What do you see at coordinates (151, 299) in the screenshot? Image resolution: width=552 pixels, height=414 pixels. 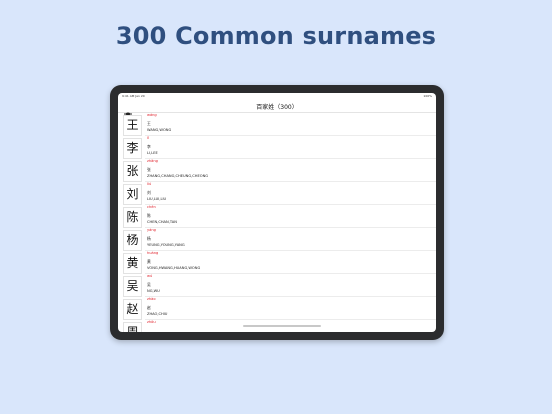 I see `pinyin-label: zhào` at bounding box center [151, 299].